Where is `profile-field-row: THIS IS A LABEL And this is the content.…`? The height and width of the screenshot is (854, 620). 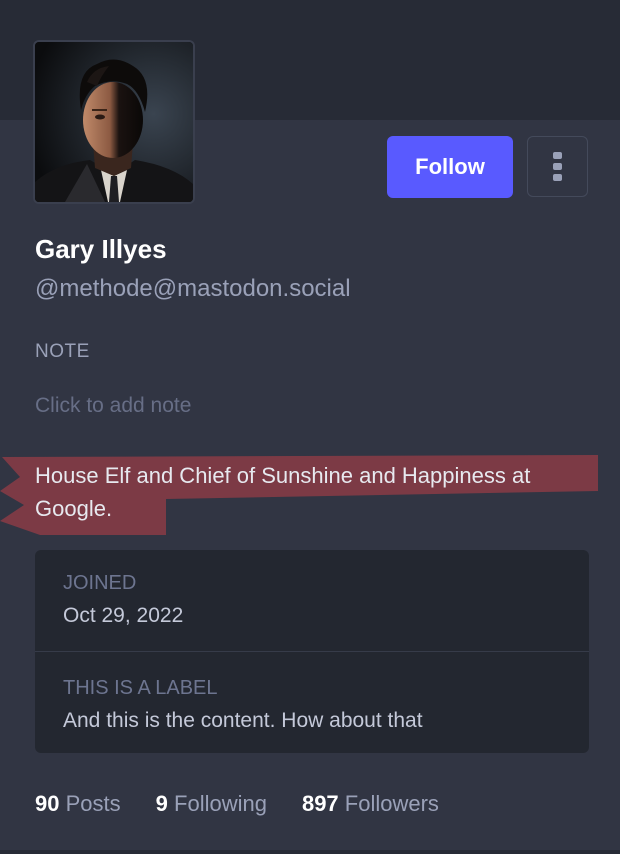
profile-field-row: THIS IS A LABEL And this is the content.… is located at coordinates (312, 703).